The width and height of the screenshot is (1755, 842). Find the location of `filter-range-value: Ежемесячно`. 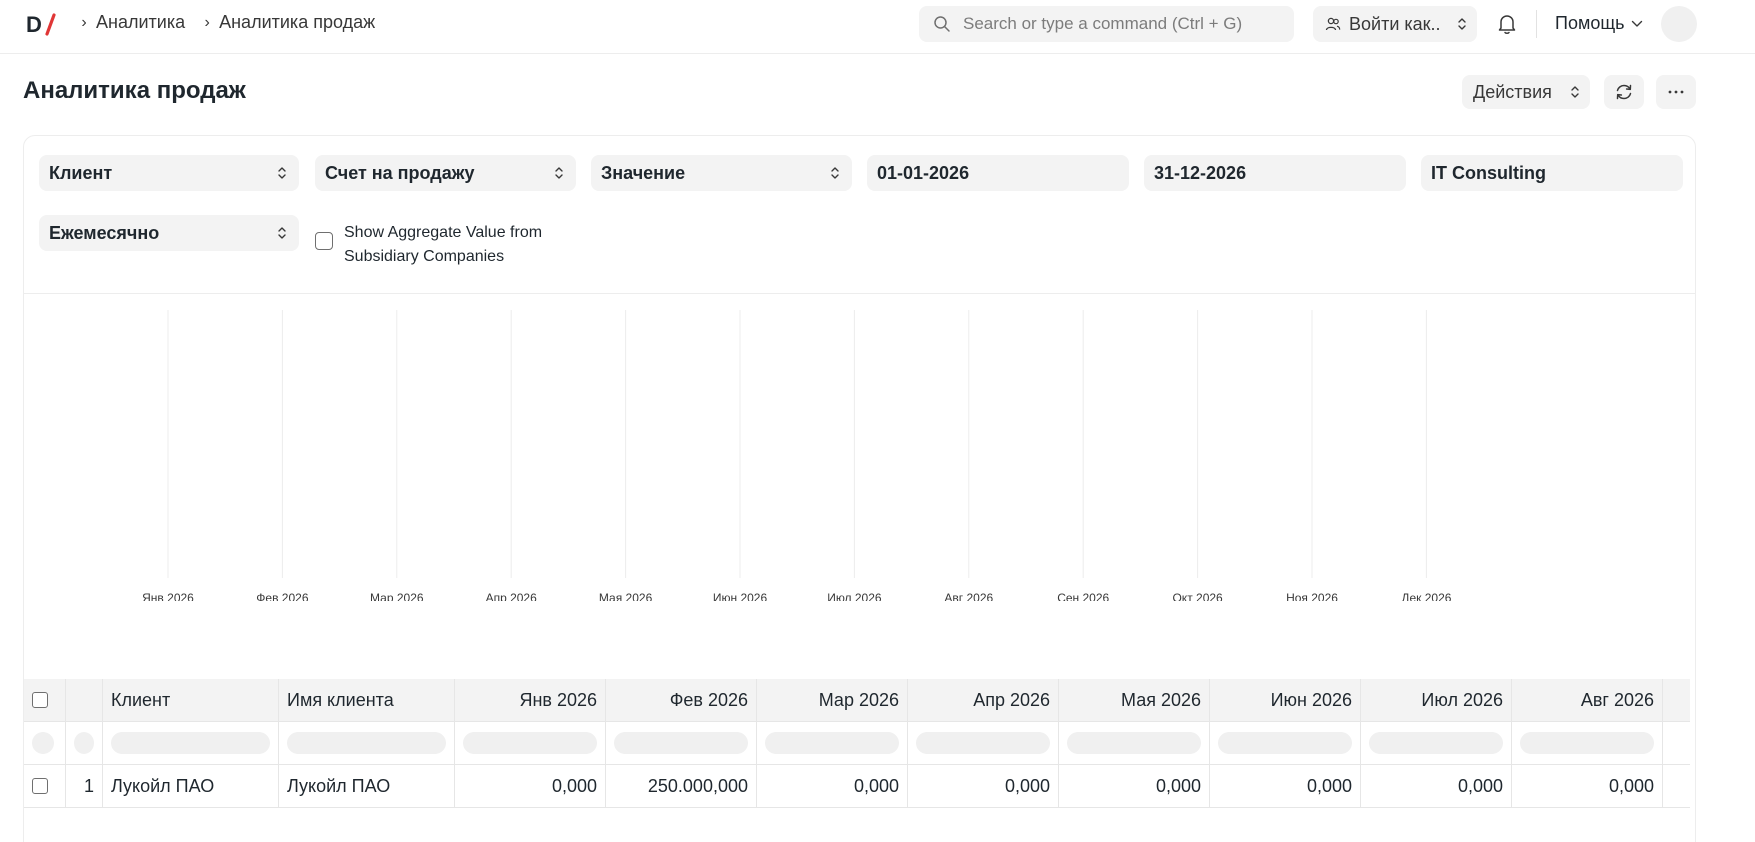

filter-range-value: Ежемесячно is located at coordinates (104, 232).